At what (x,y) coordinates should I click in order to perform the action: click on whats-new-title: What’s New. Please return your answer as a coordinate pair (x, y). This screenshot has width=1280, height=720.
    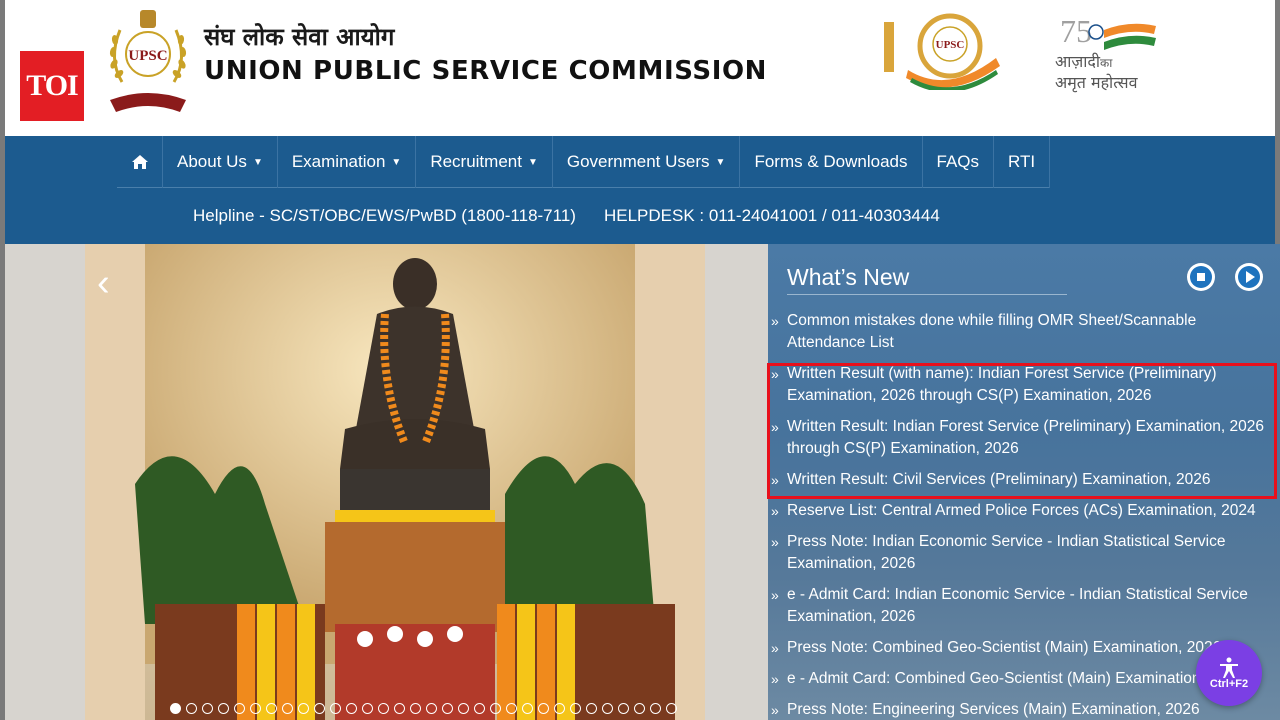
    Looking at the image, I should click on (848, 277).